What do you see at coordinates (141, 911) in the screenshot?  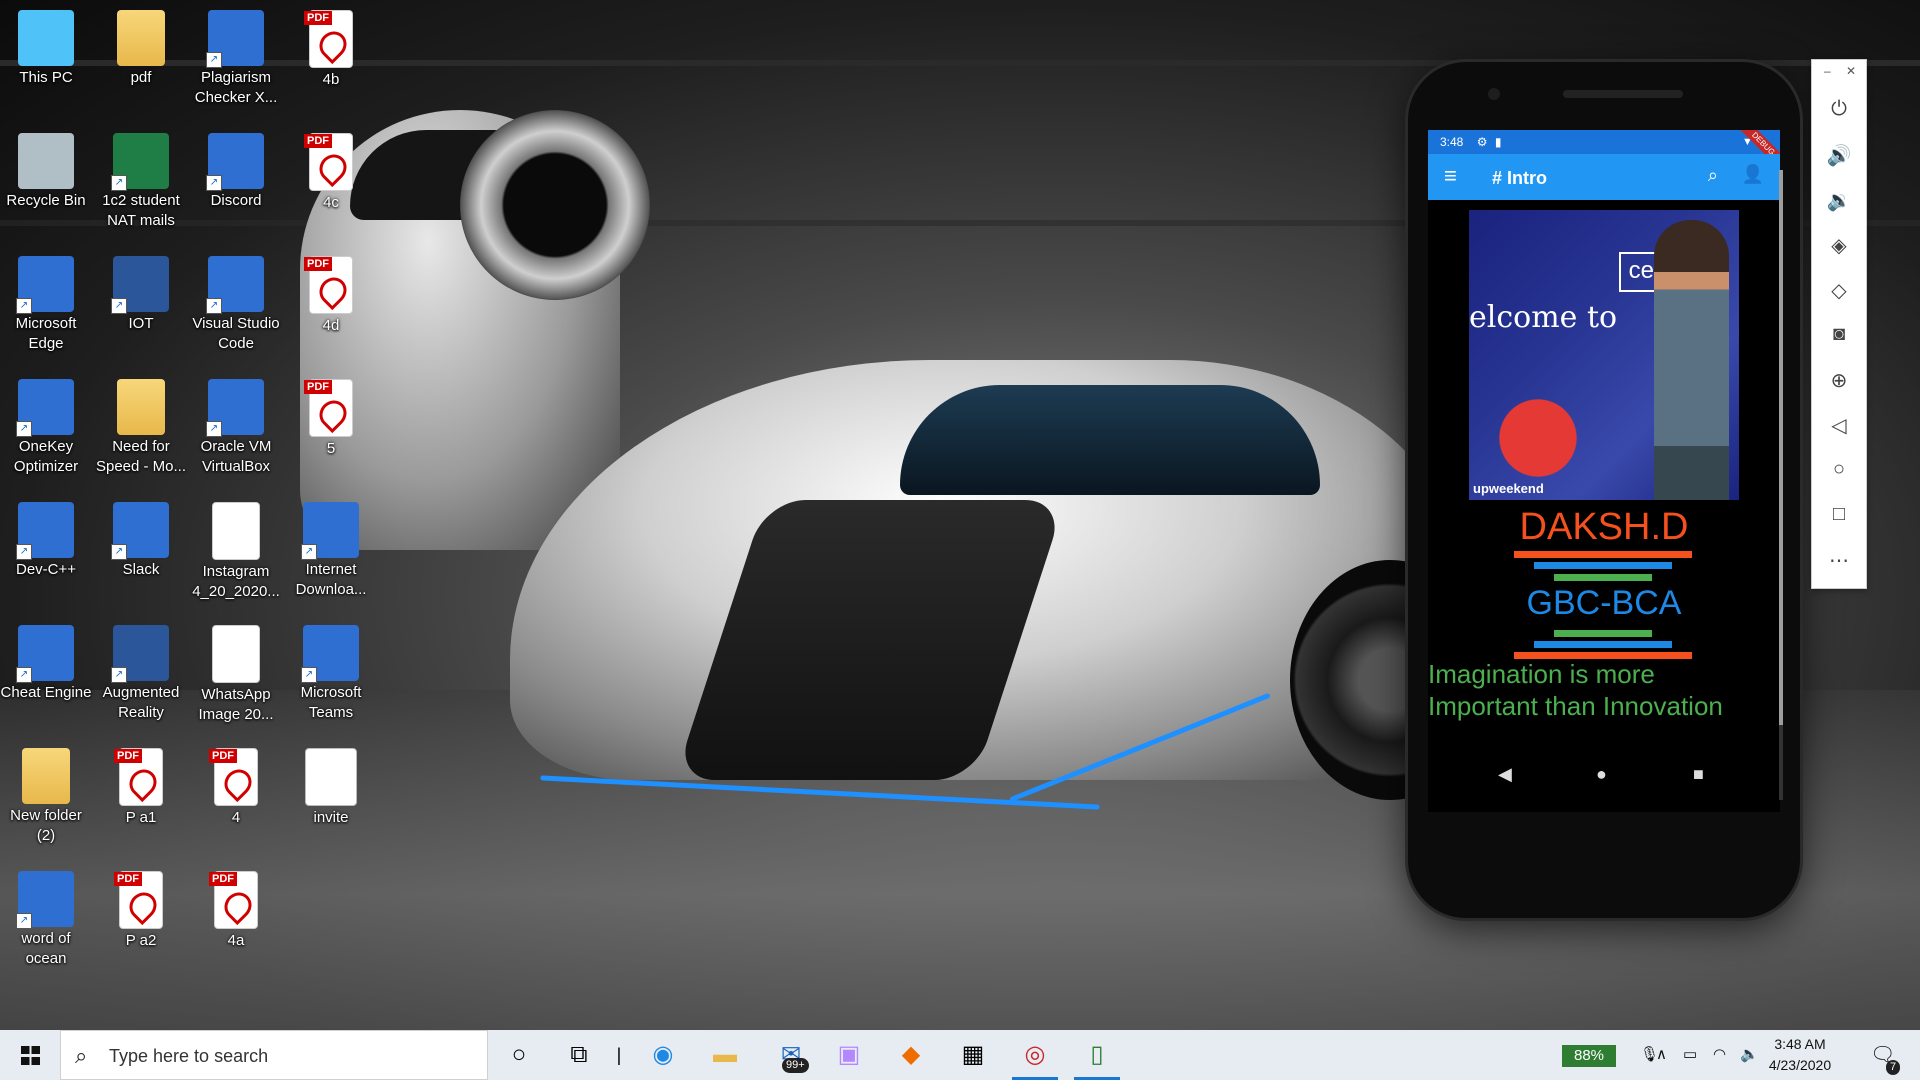 I see `desktop-icon-p-a2: P a2` at bounding box center [141, 911].